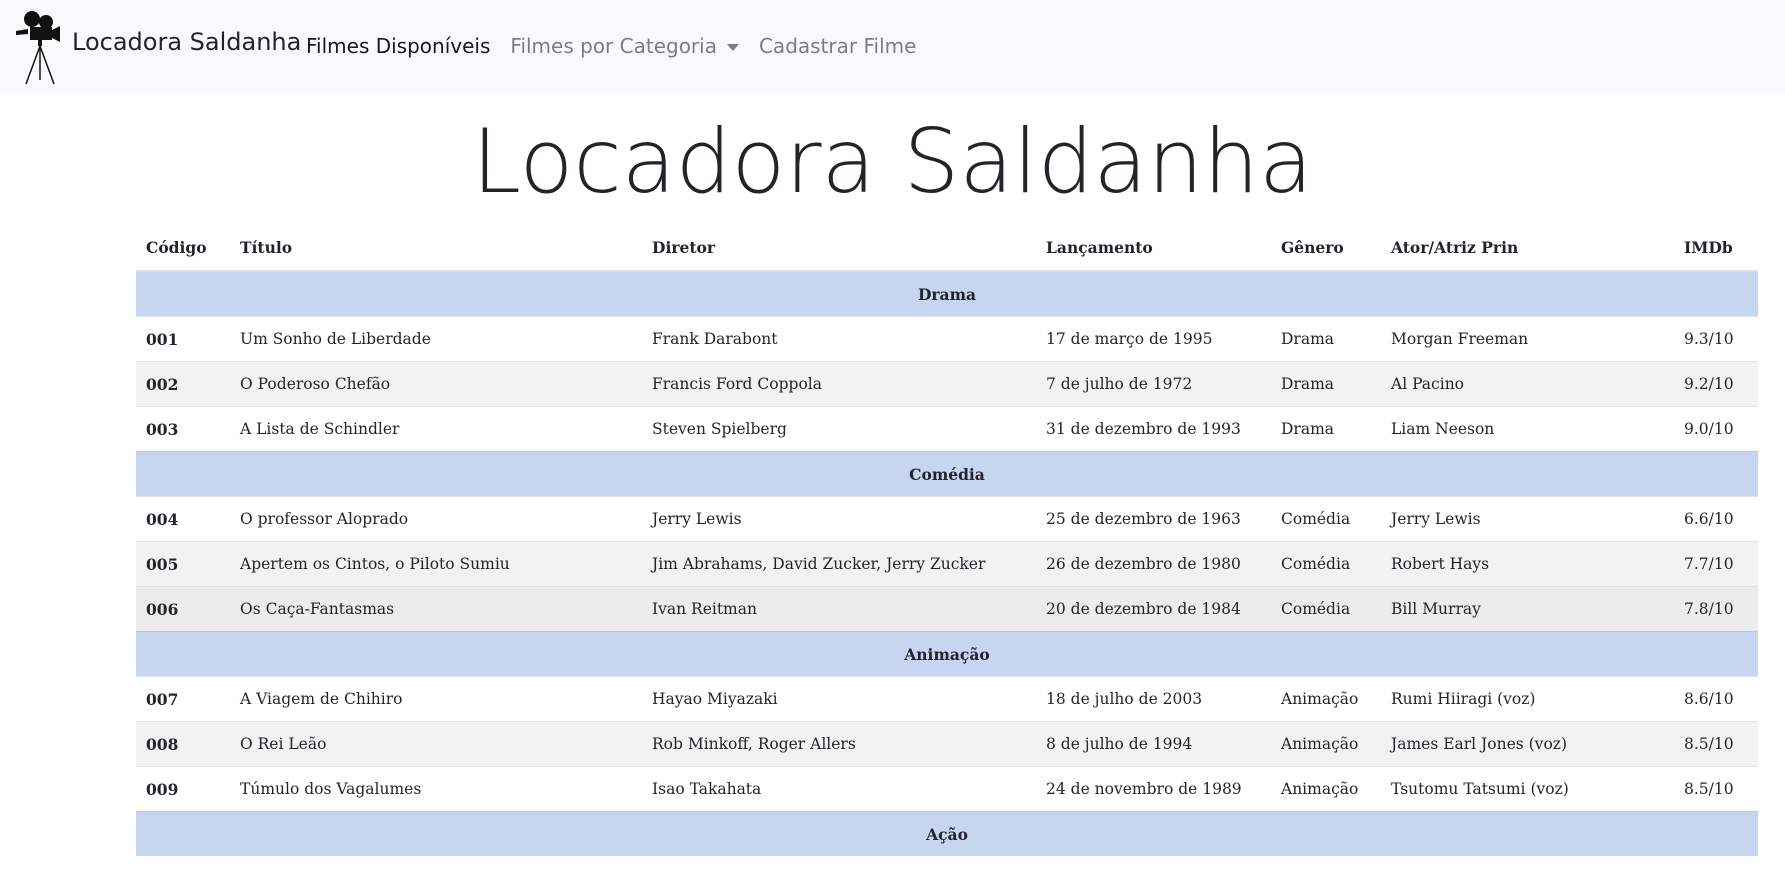 Image resolution: width=1785 pixels, height=870 pixels. What do you see at coordinates (1527, 744) in the screenshot?
I see `lead-actor-cell: James Earl Jones (voz)` at bounding box center [1527, 744].